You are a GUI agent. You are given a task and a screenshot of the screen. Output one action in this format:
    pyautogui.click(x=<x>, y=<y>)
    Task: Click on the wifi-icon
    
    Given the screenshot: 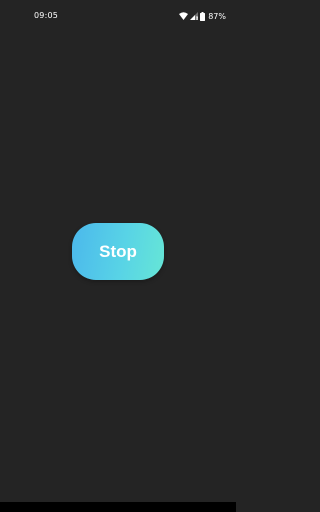 What is the action you would take?
    pyautogui.click(x=184, y=16)
    